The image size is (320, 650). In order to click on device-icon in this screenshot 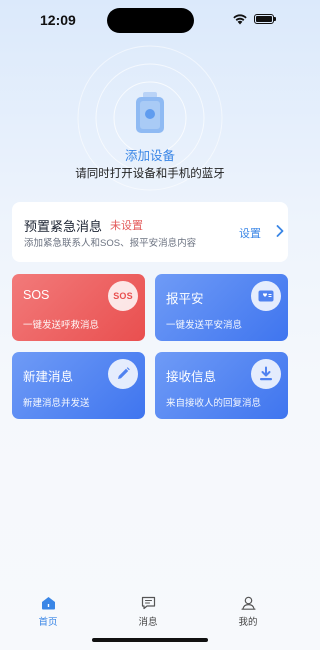, I will do `click(150, 113)`.